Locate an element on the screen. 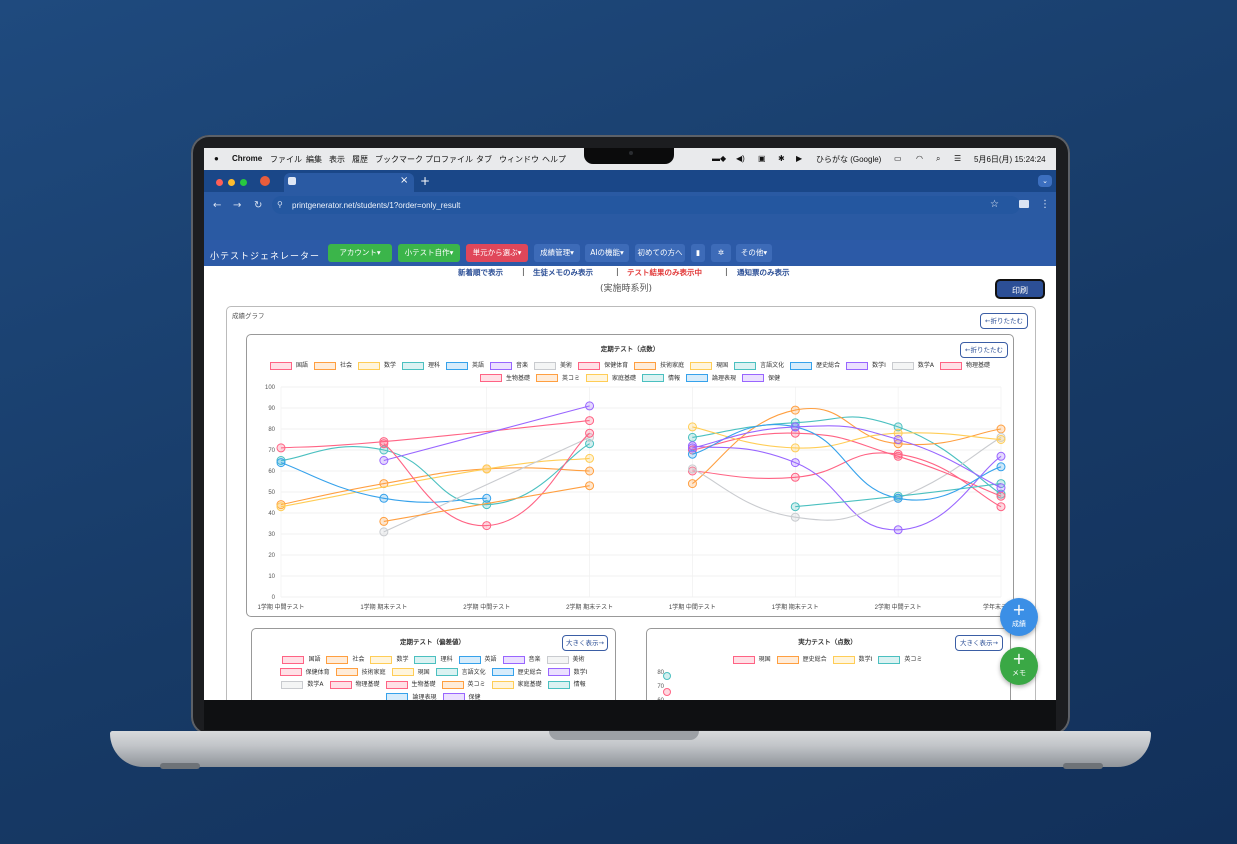 This screenshot has width=1237, height=844. deviation-legend-item: 歴史総合 is located at coordinates (516, 671).